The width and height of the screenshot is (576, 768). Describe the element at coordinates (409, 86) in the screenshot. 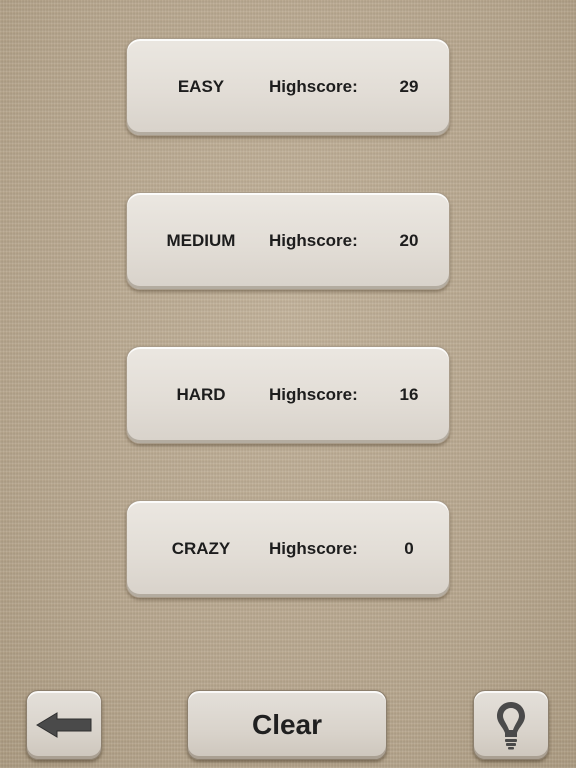

I see `highscore-value: 29` at that location.